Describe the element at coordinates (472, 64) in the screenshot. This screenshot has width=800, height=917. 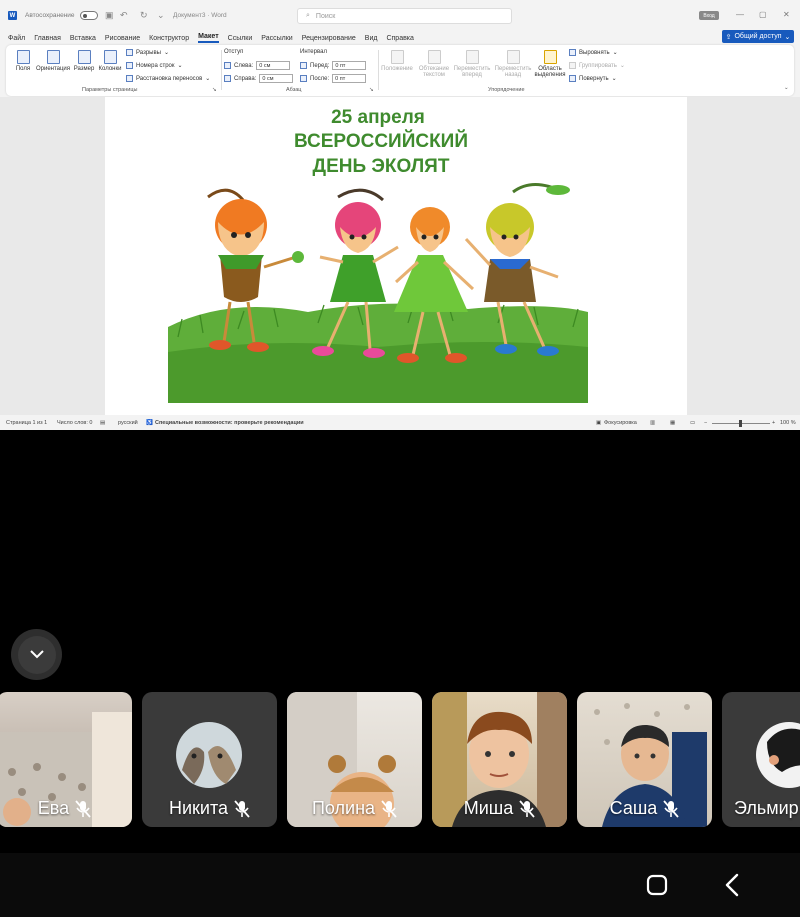
I see `bring-forward-button: Переместить вперед` at that location.